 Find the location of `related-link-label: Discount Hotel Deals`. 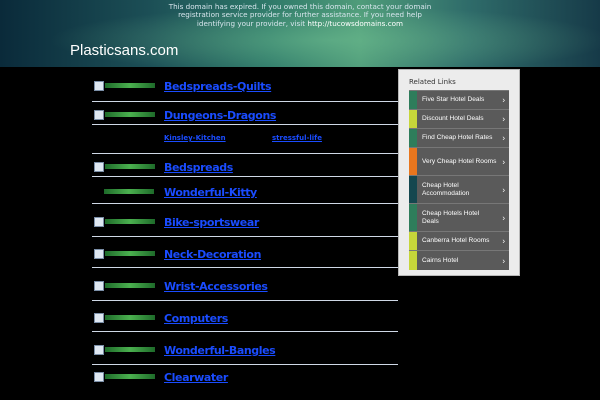

related-link-label: Discount Hotel Deals is located at coordinates (453, 118).